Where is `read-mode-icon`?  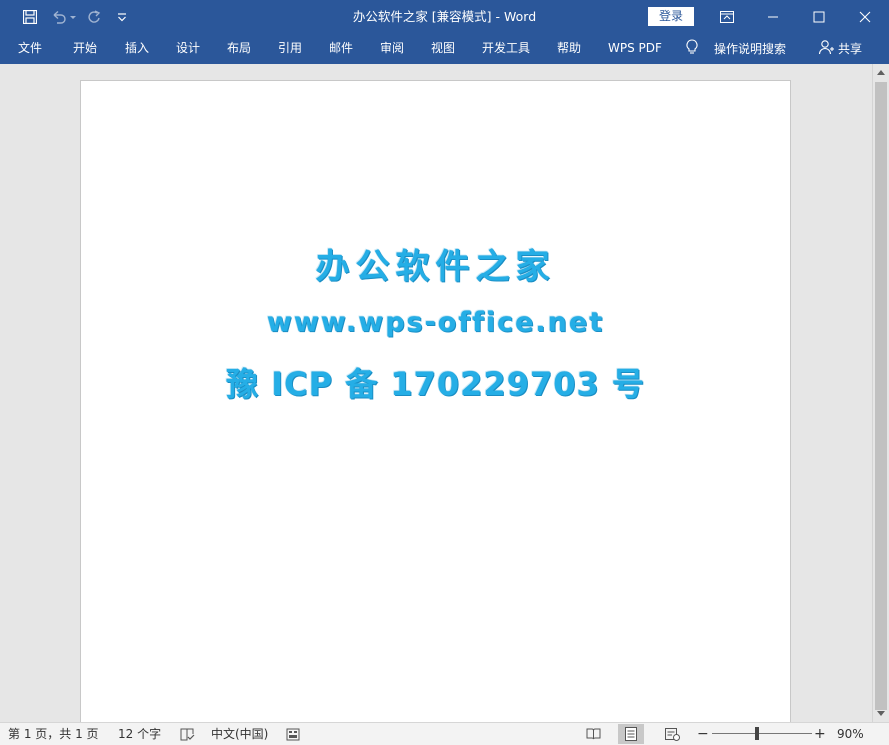 read-mode-icon is located at coordinates (593, 734).